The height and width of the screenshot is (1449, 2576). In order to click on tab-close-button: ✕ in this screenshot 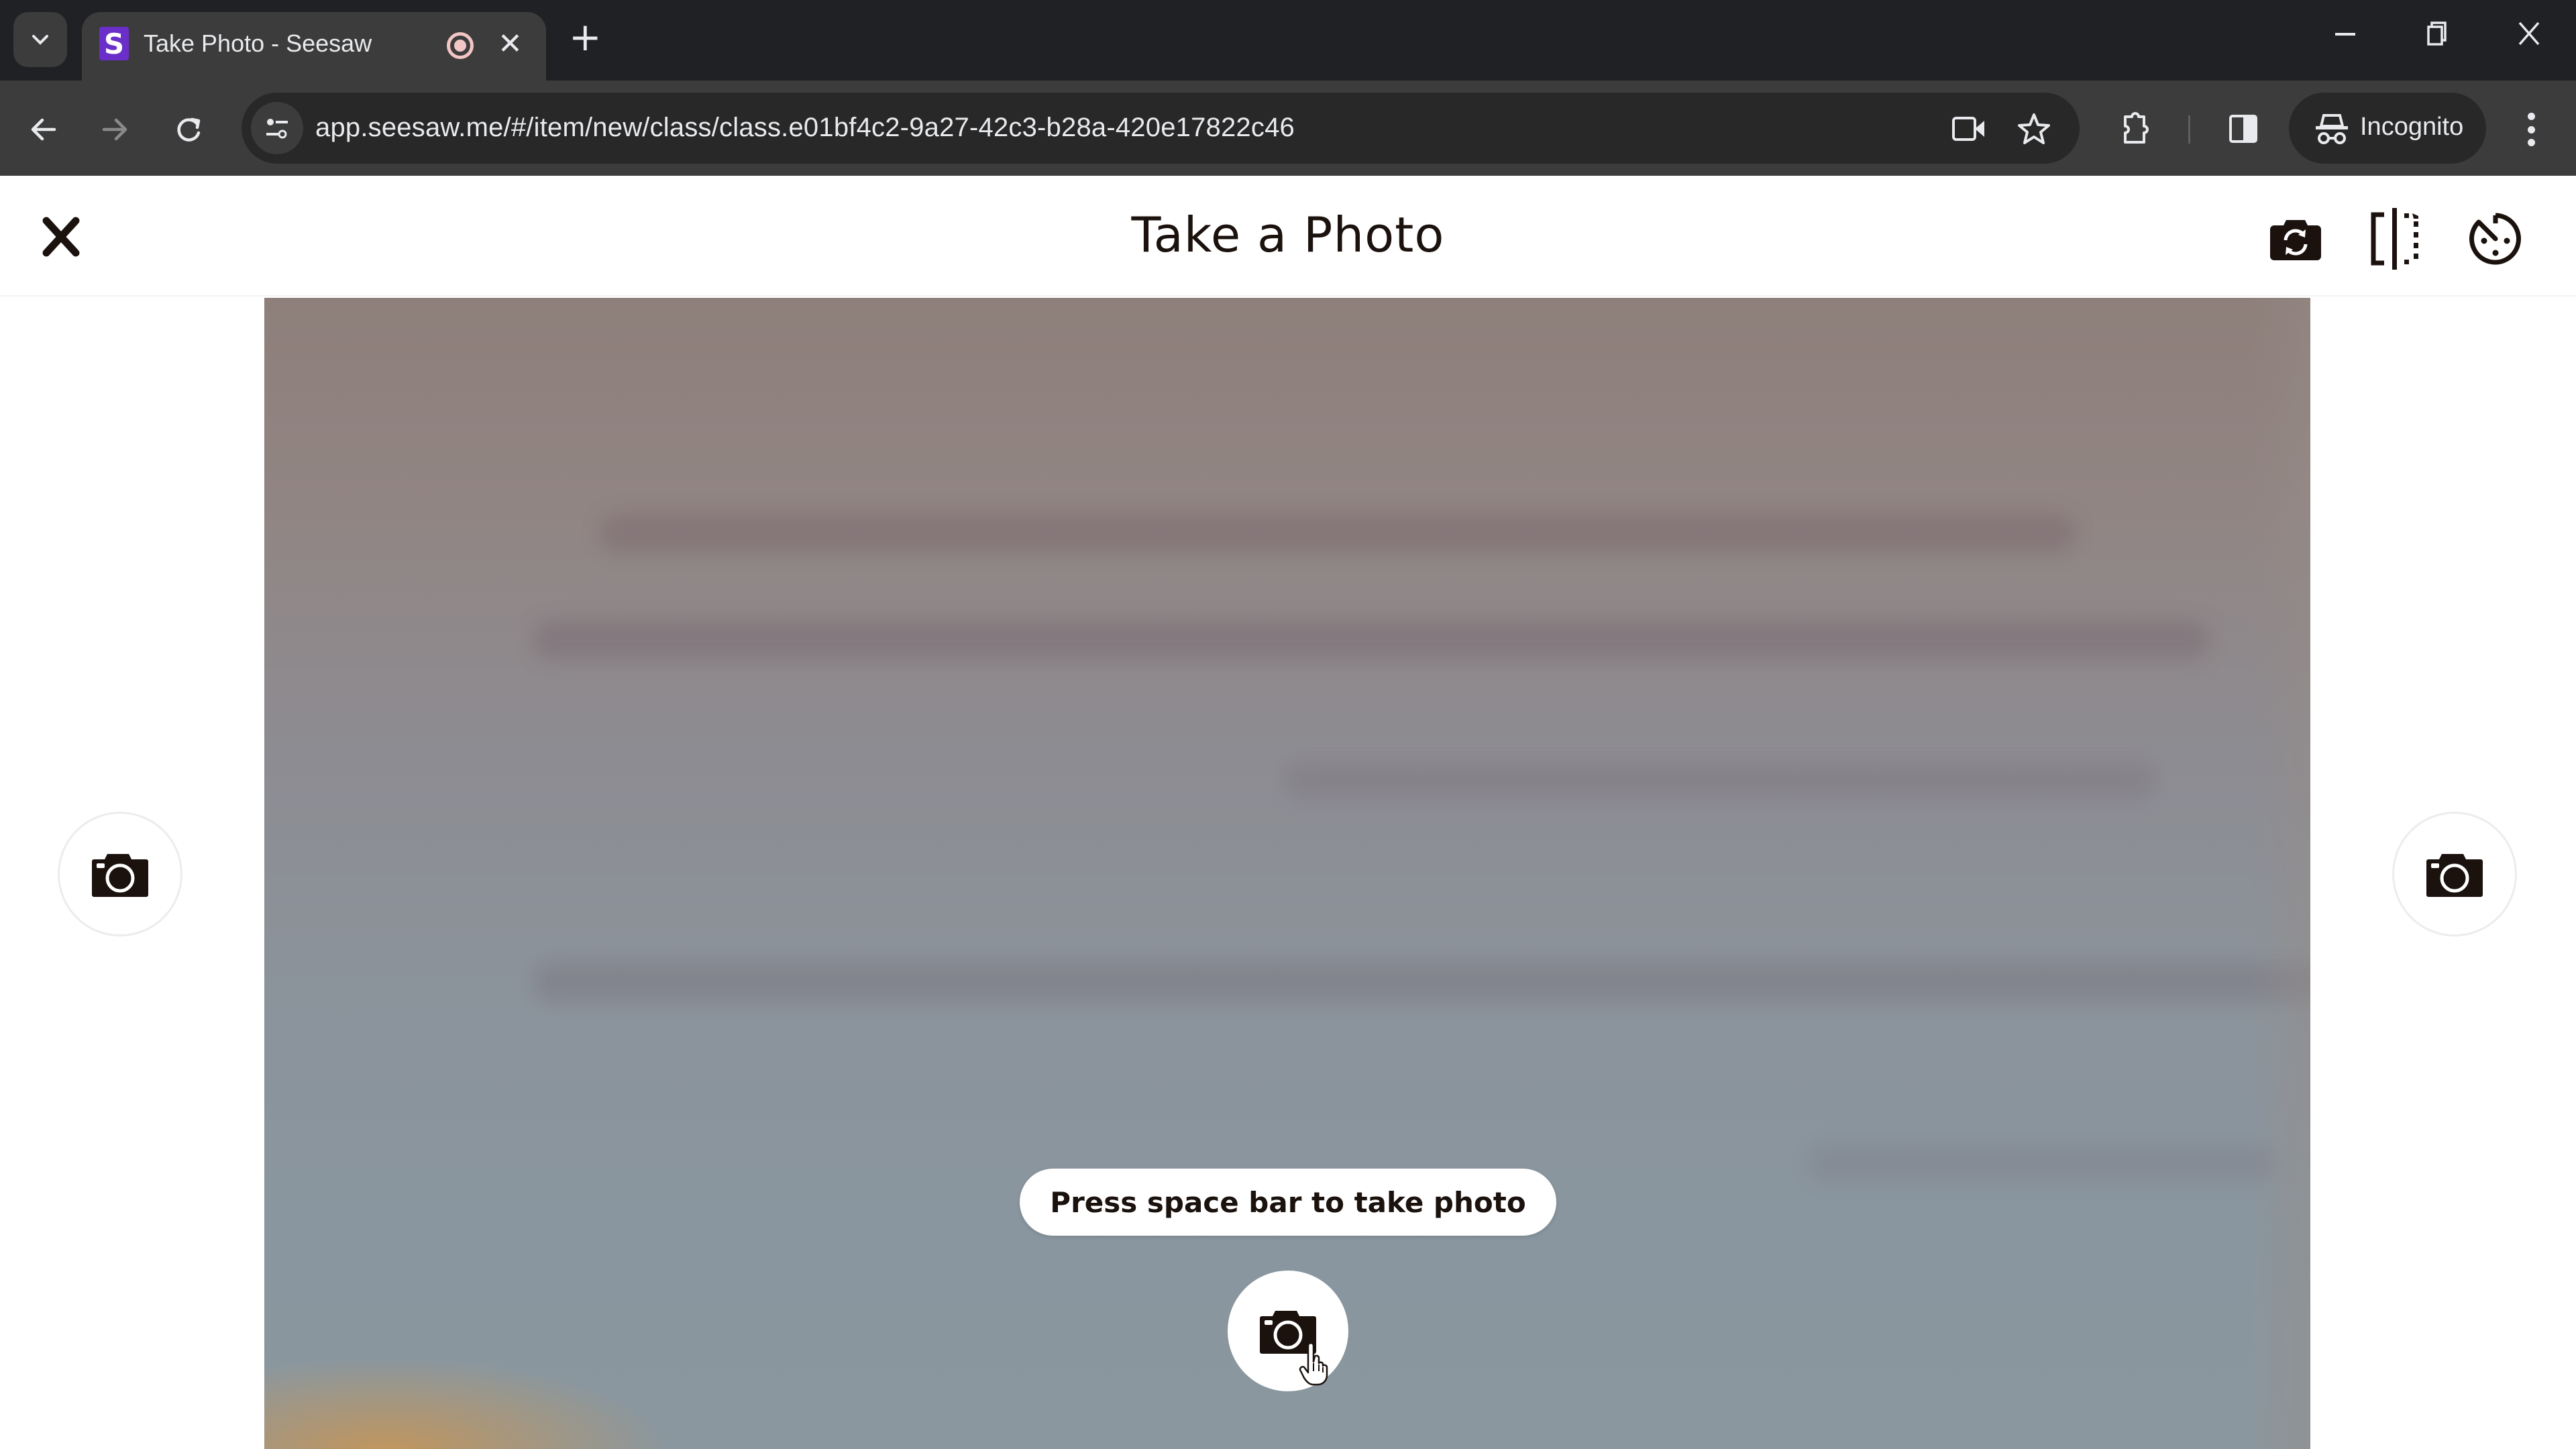, I will do `click(510, 44)`.